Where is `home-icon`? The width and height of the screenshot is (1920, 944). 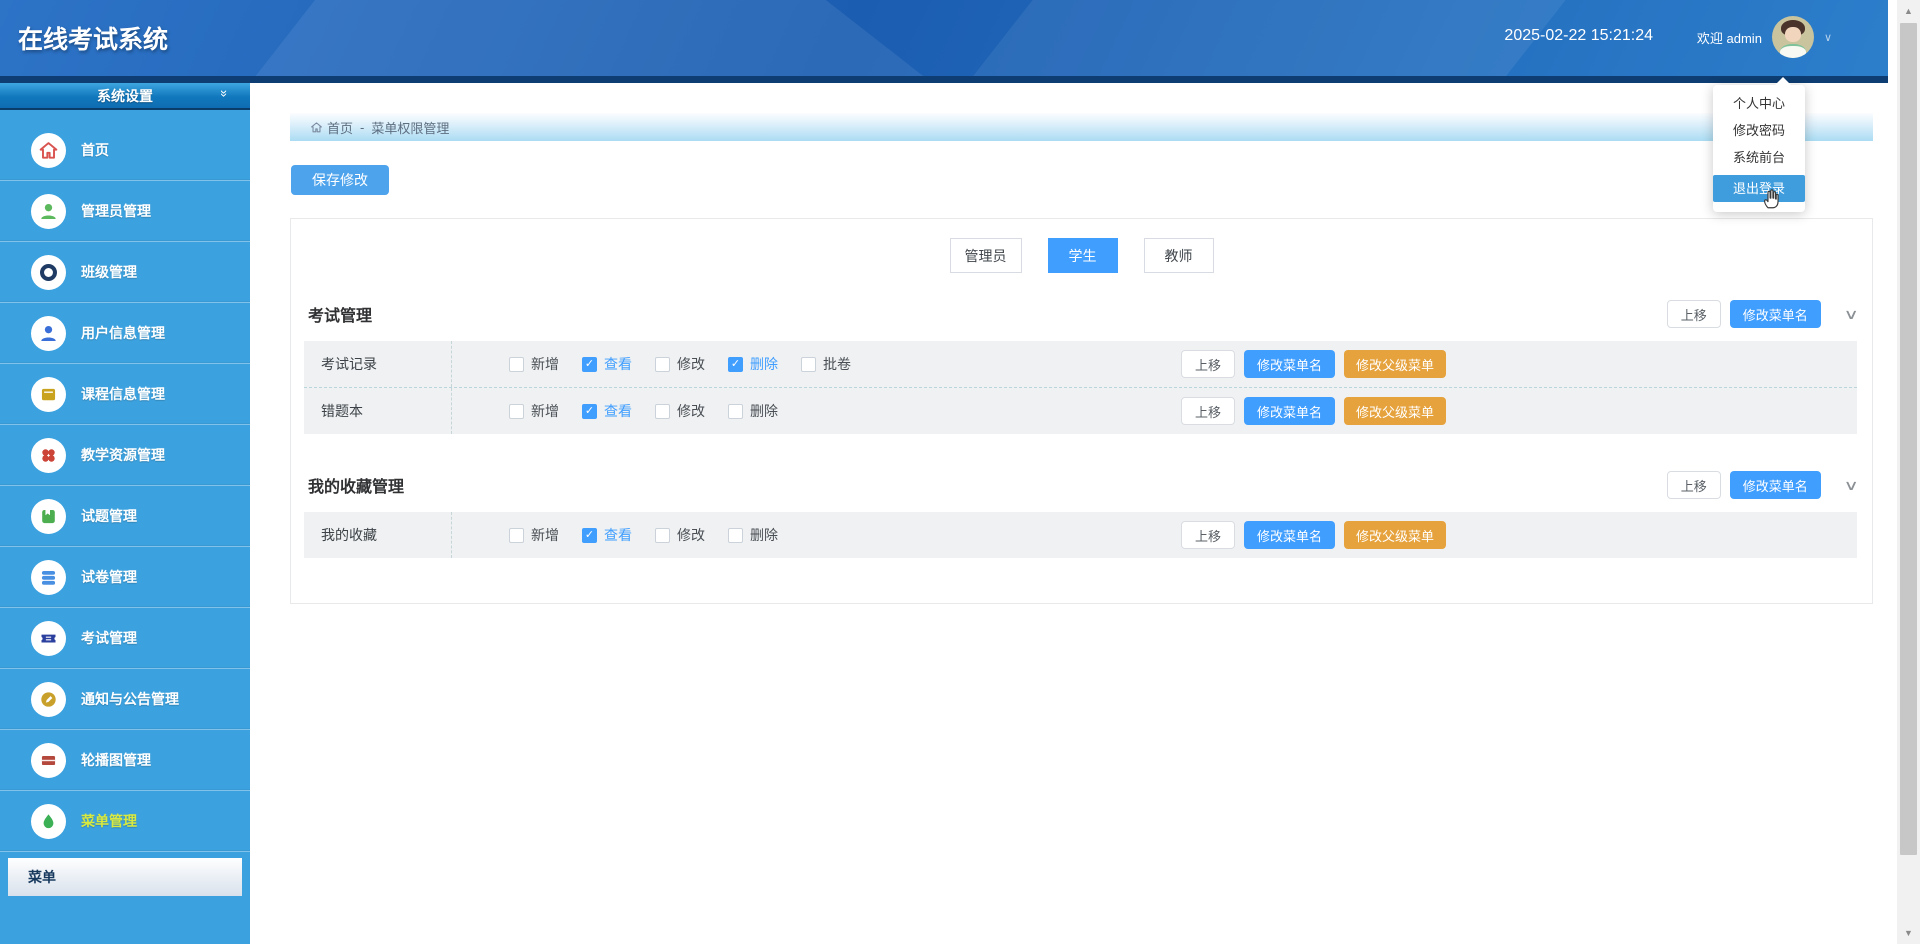 home-icon is located at coordinates (316, 126).